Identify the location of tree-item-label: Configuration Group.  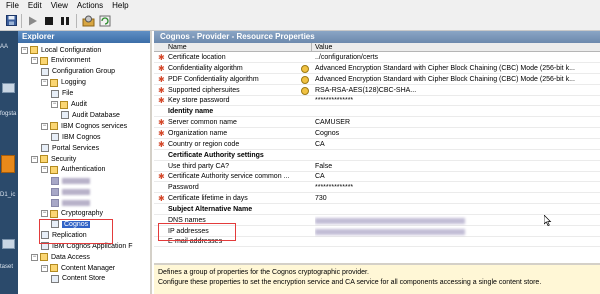
(84, 72).